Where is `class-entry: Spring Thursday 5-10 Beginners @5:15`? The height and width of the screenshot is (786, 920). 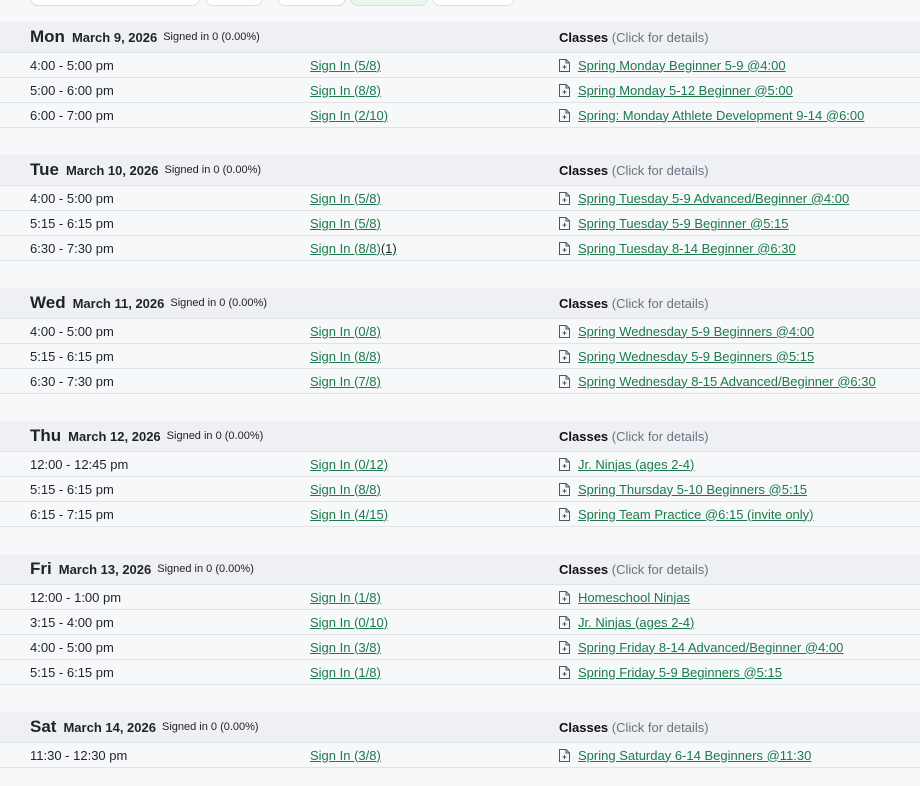 class-entry: Spring Thursday 5-10 Beginners @5:15 is located at coordinates (683, 489).